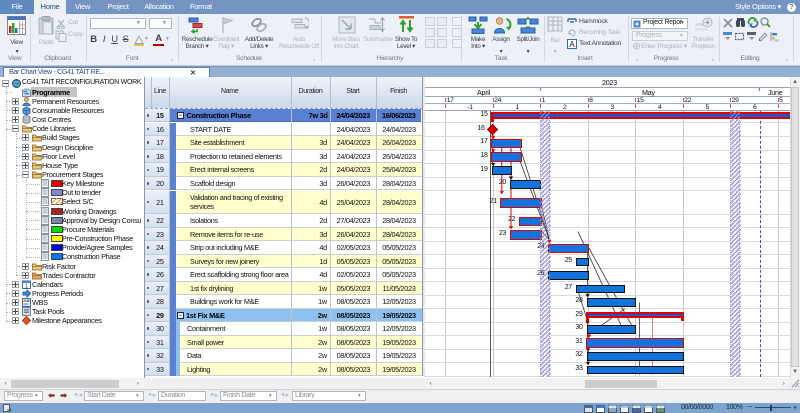  What do you see at coordinates (572, 44) in the screenshot?
I see `svg-text: A` at bounding box center [572, 44].